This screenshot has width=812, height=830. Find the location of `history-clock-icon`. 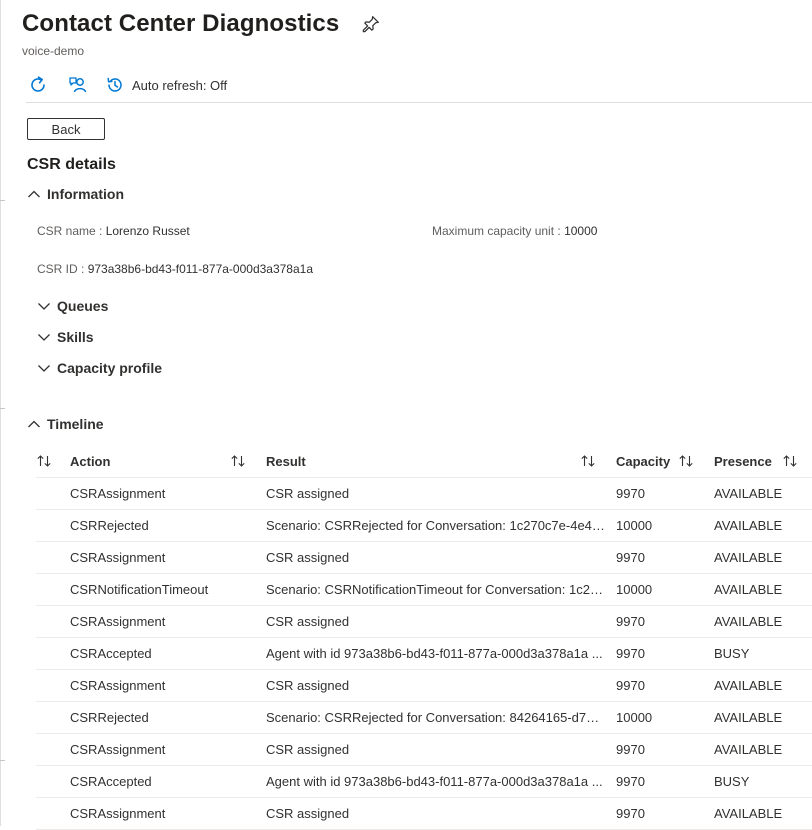

history-clock-icon is located at coordinates (114, 84).